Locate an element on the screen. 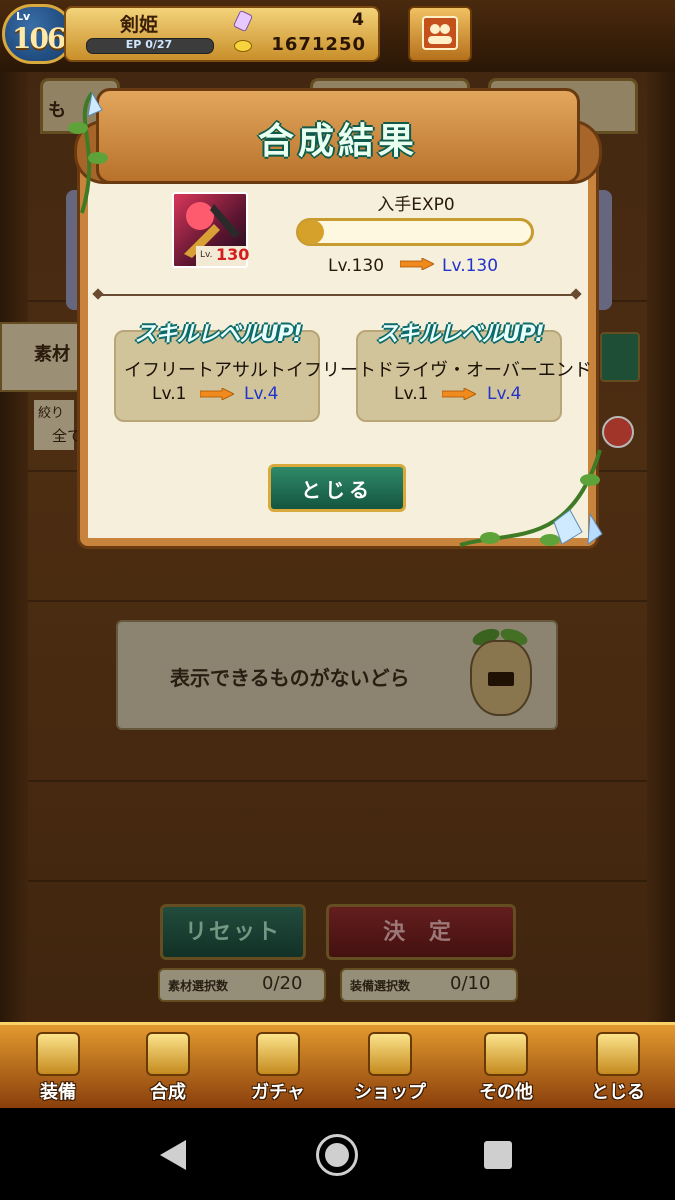 The height and width of the screenshot is (1200, 675). player-level: 106 is located at coordinates (39, 38).